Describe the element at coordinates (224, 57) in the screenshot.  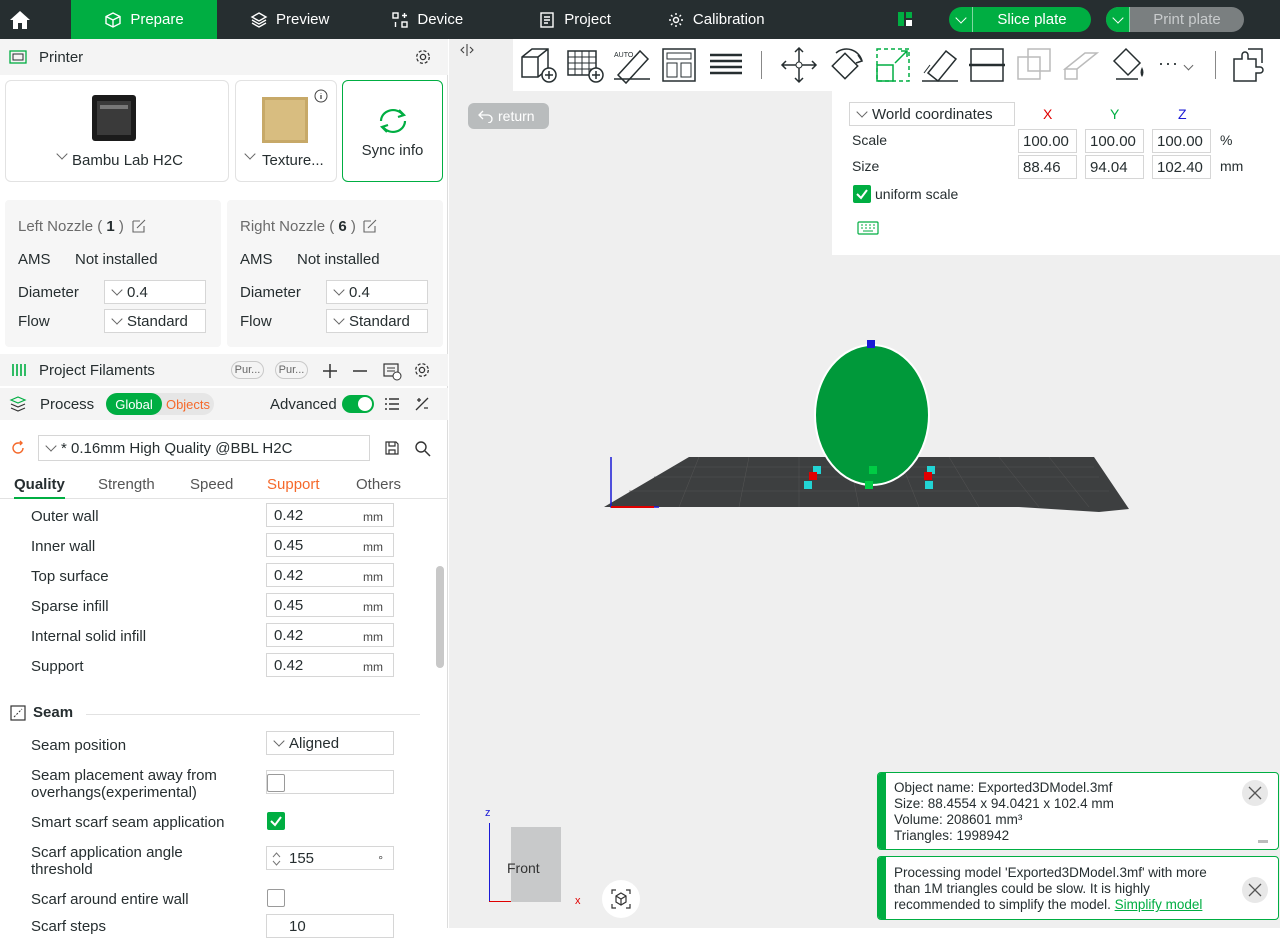
I see `printer-header: Printer` at that location.